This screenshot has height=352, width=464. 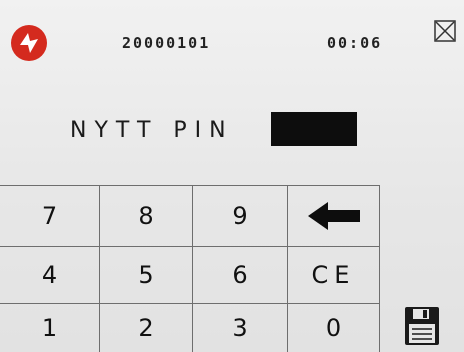 I want to click on pin-label: NYTT PIN, so click(x=152, y=130).